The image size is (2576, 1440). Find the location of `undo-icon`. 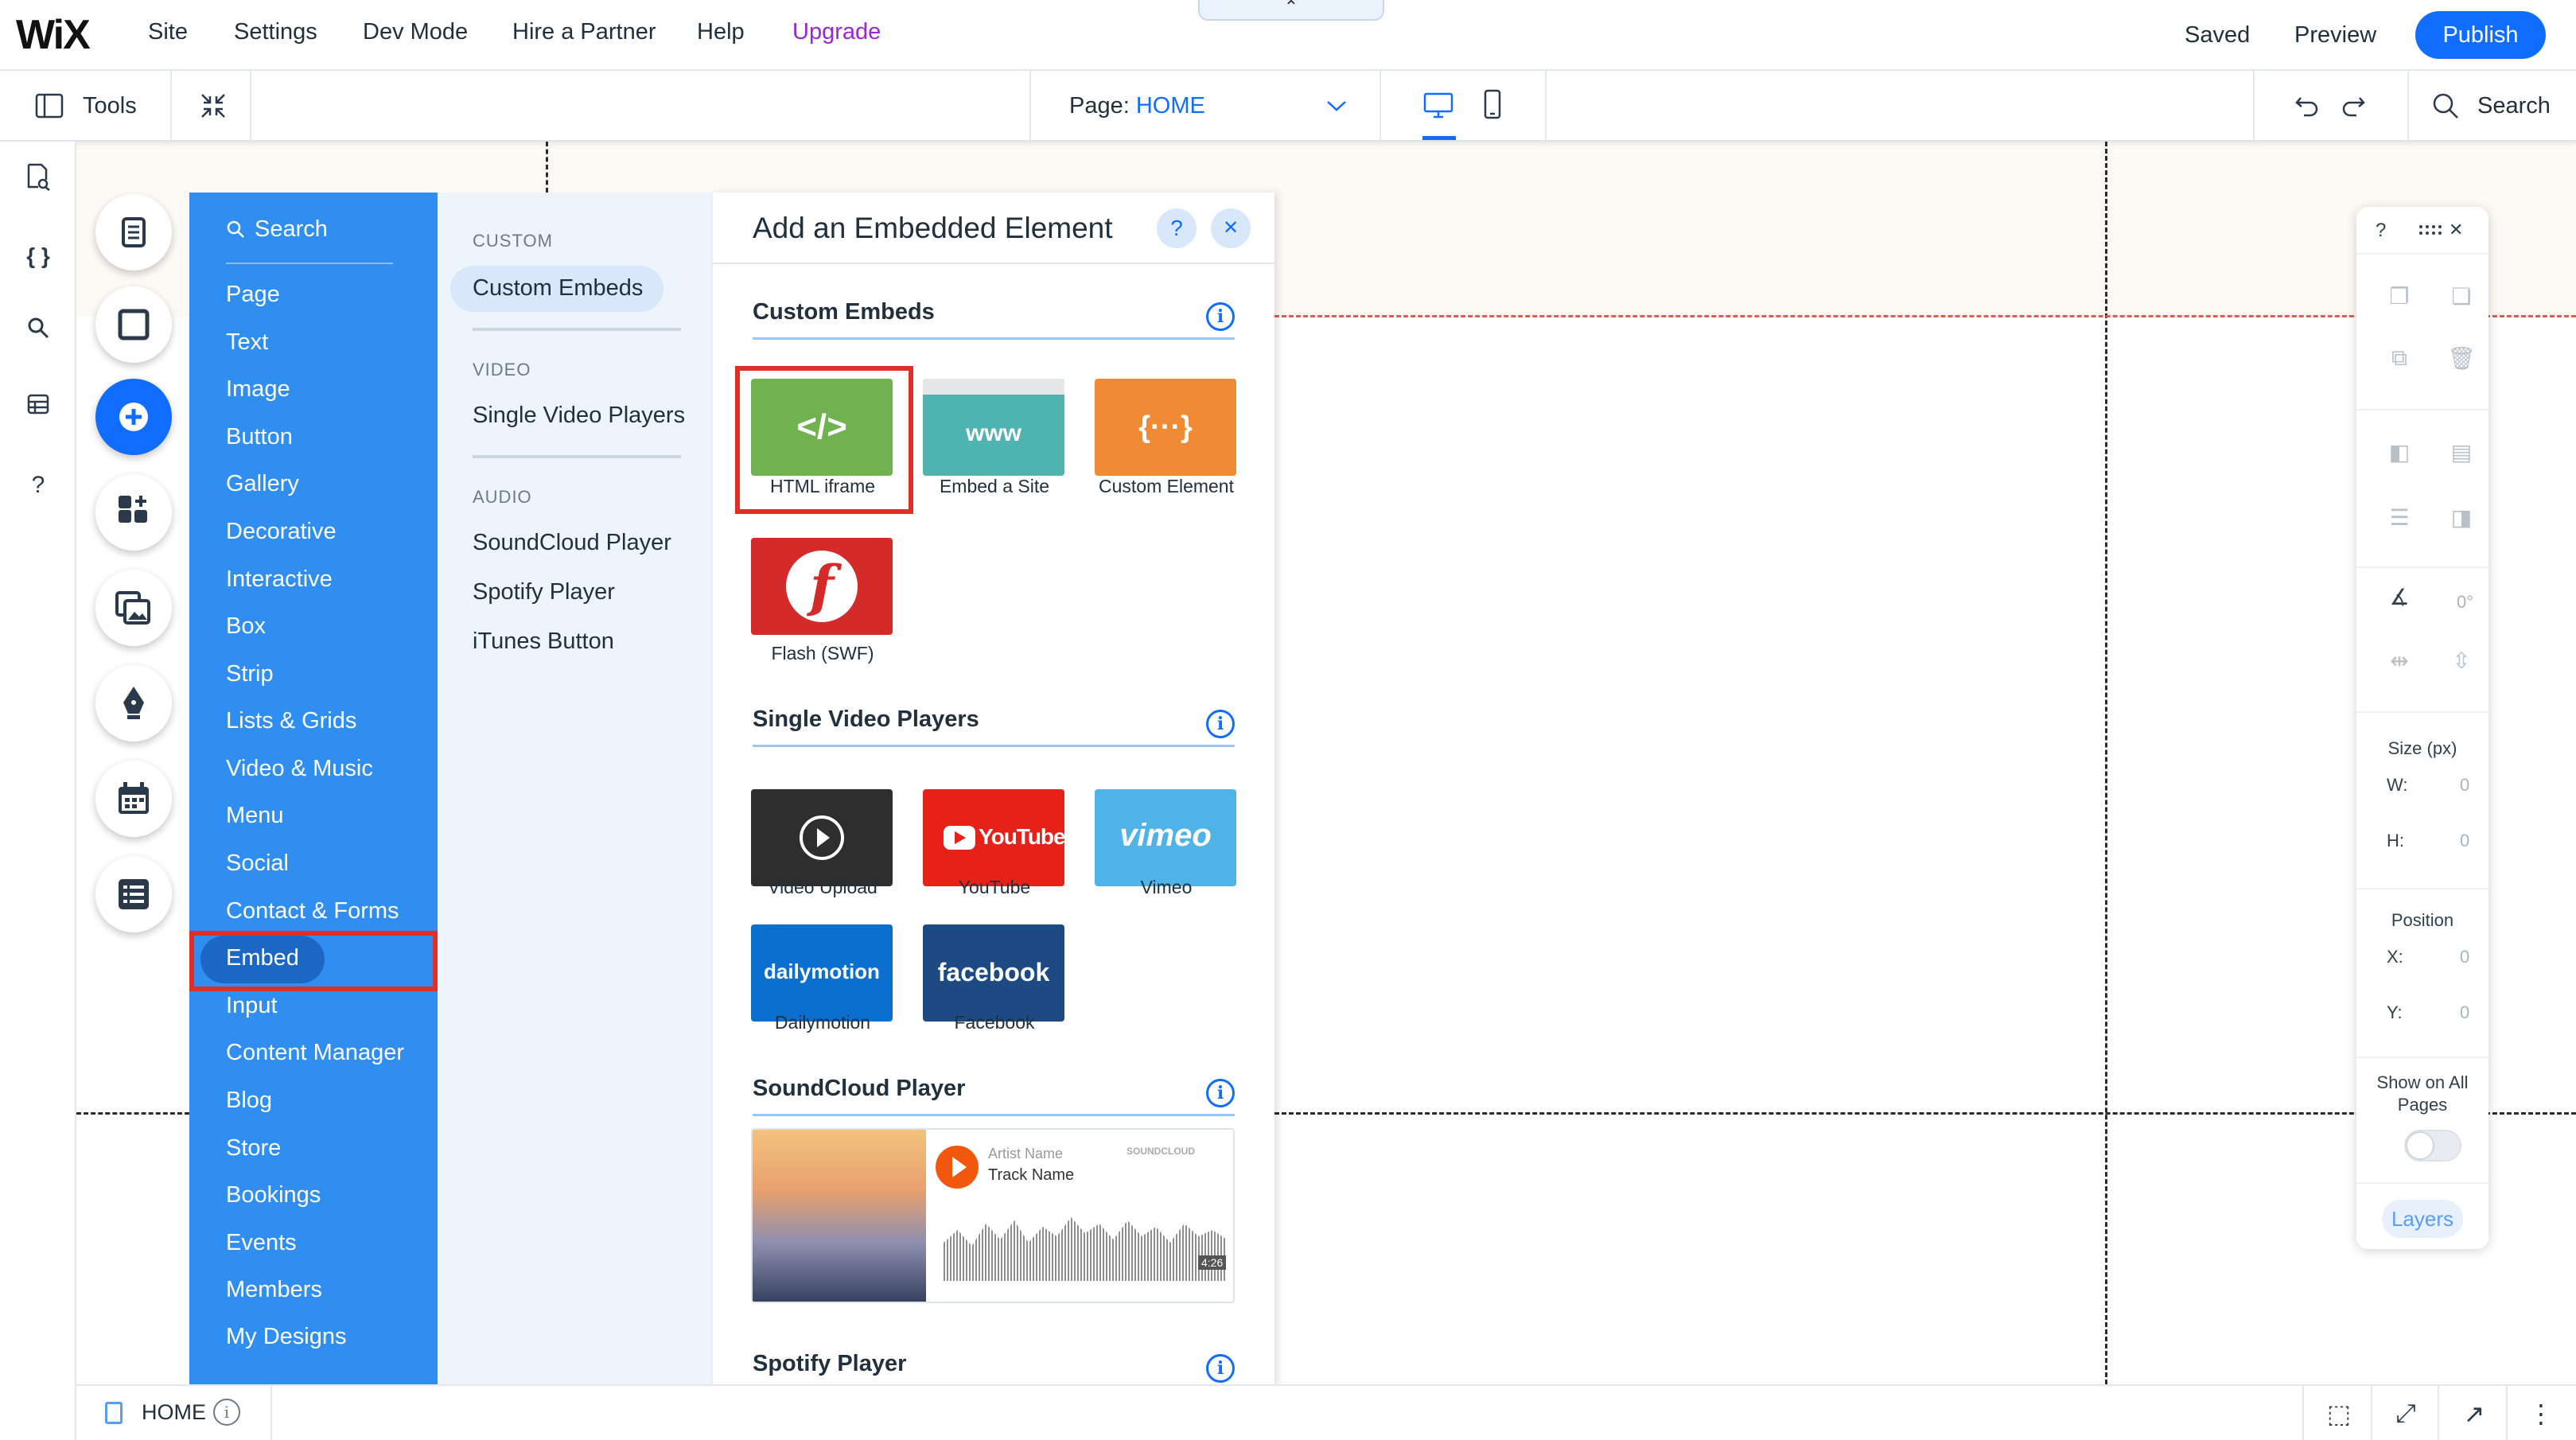

undo-icon is located at coordinates (2307, 106).